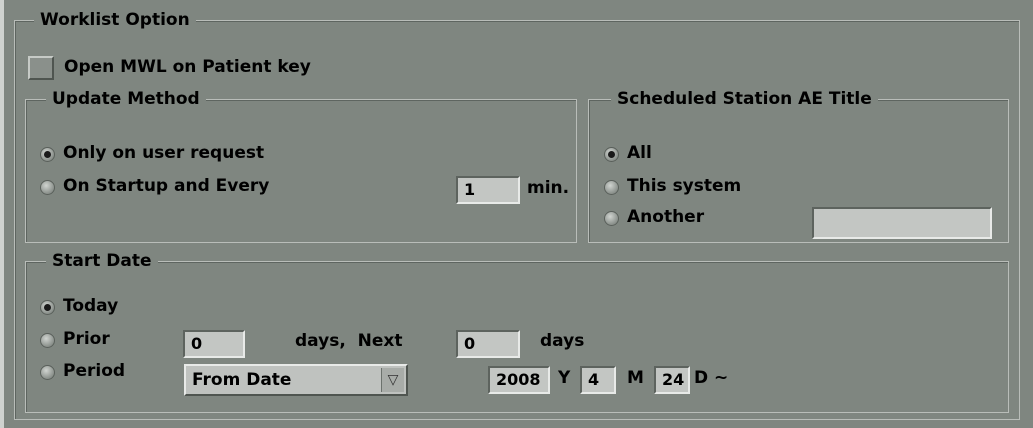 The height and width of the screenshot is (428, 1033). I want to click on month-unit-label: M, so click(635, 378).